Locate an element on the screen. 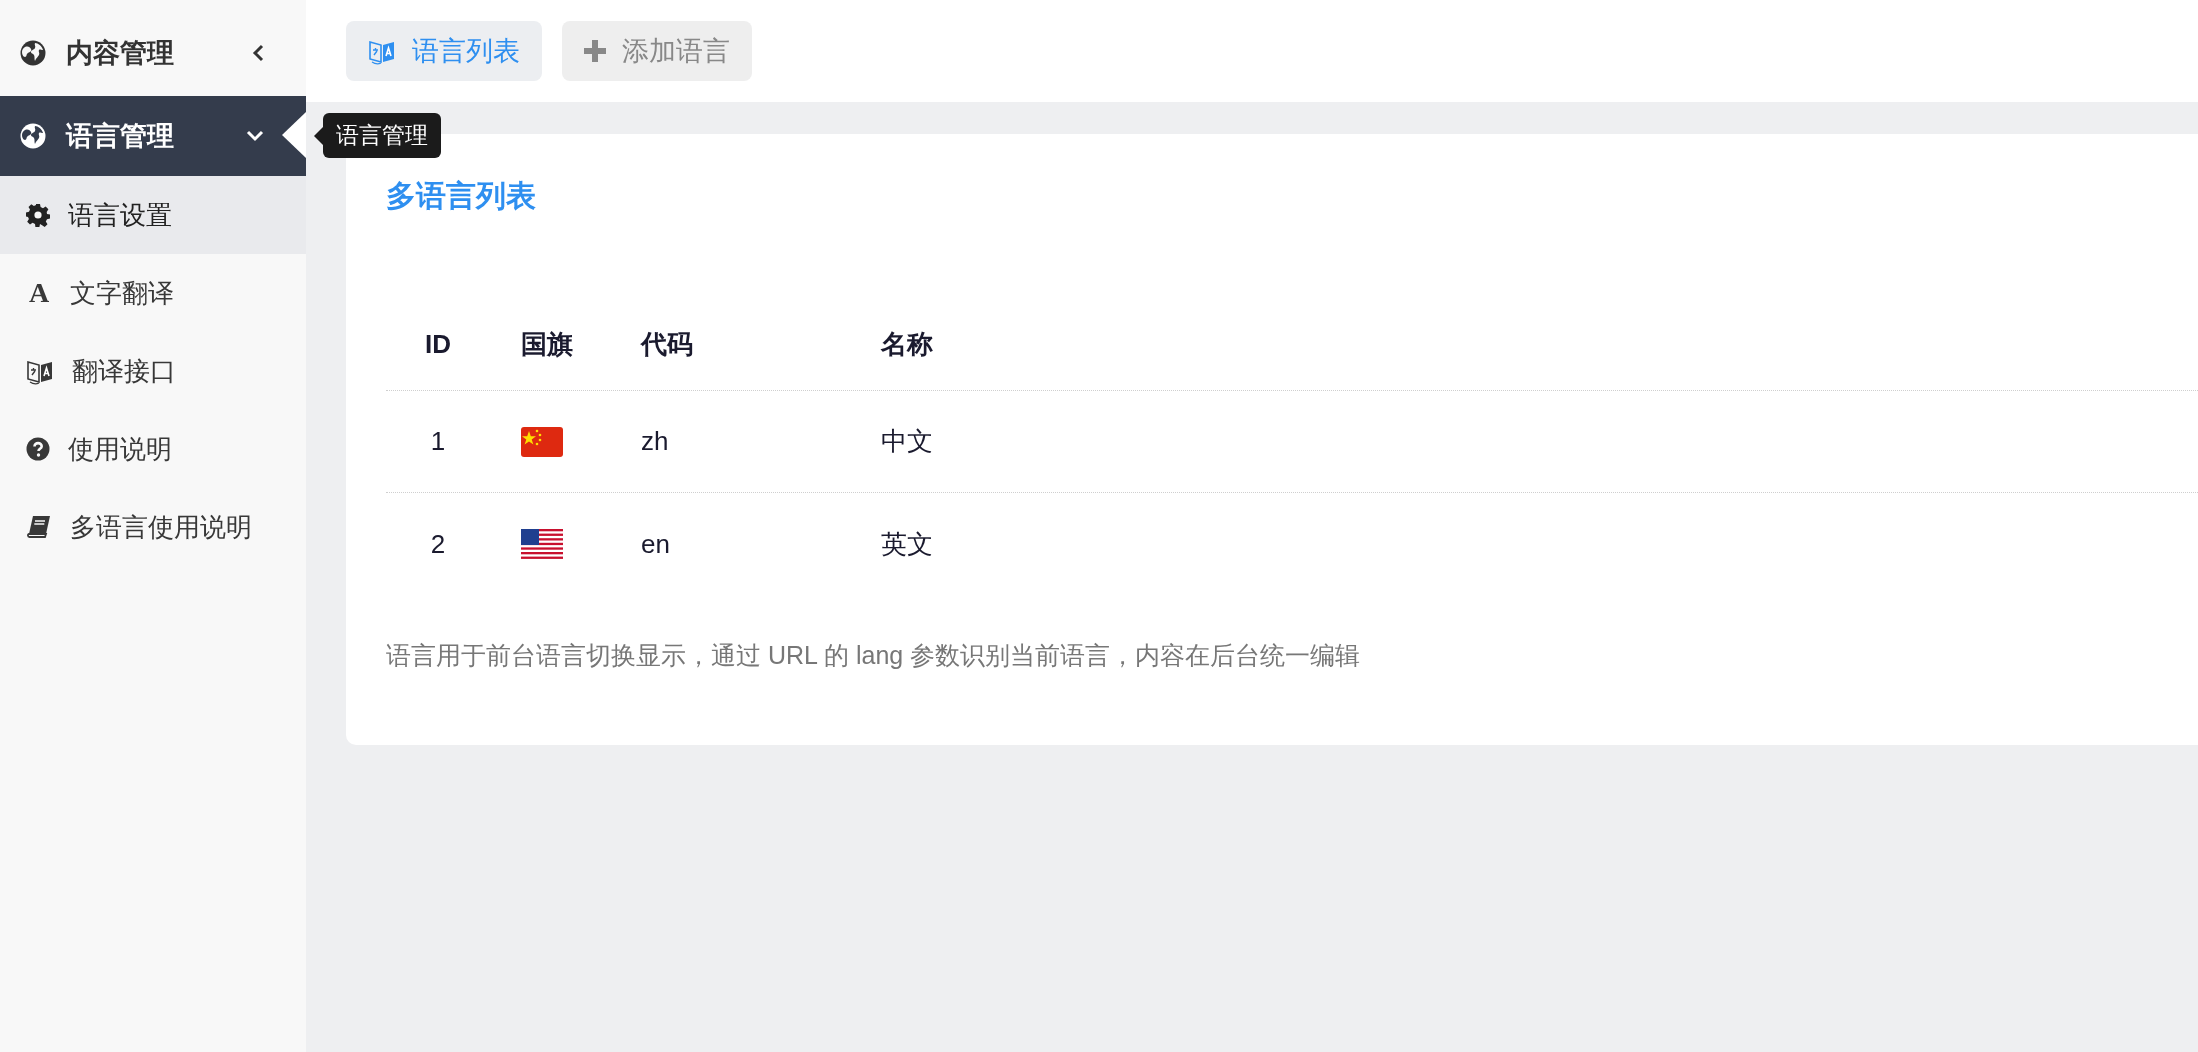 The height and width of the screenshot is (1052, 2198). letter-icon: A is located at coordinates (39, 293).